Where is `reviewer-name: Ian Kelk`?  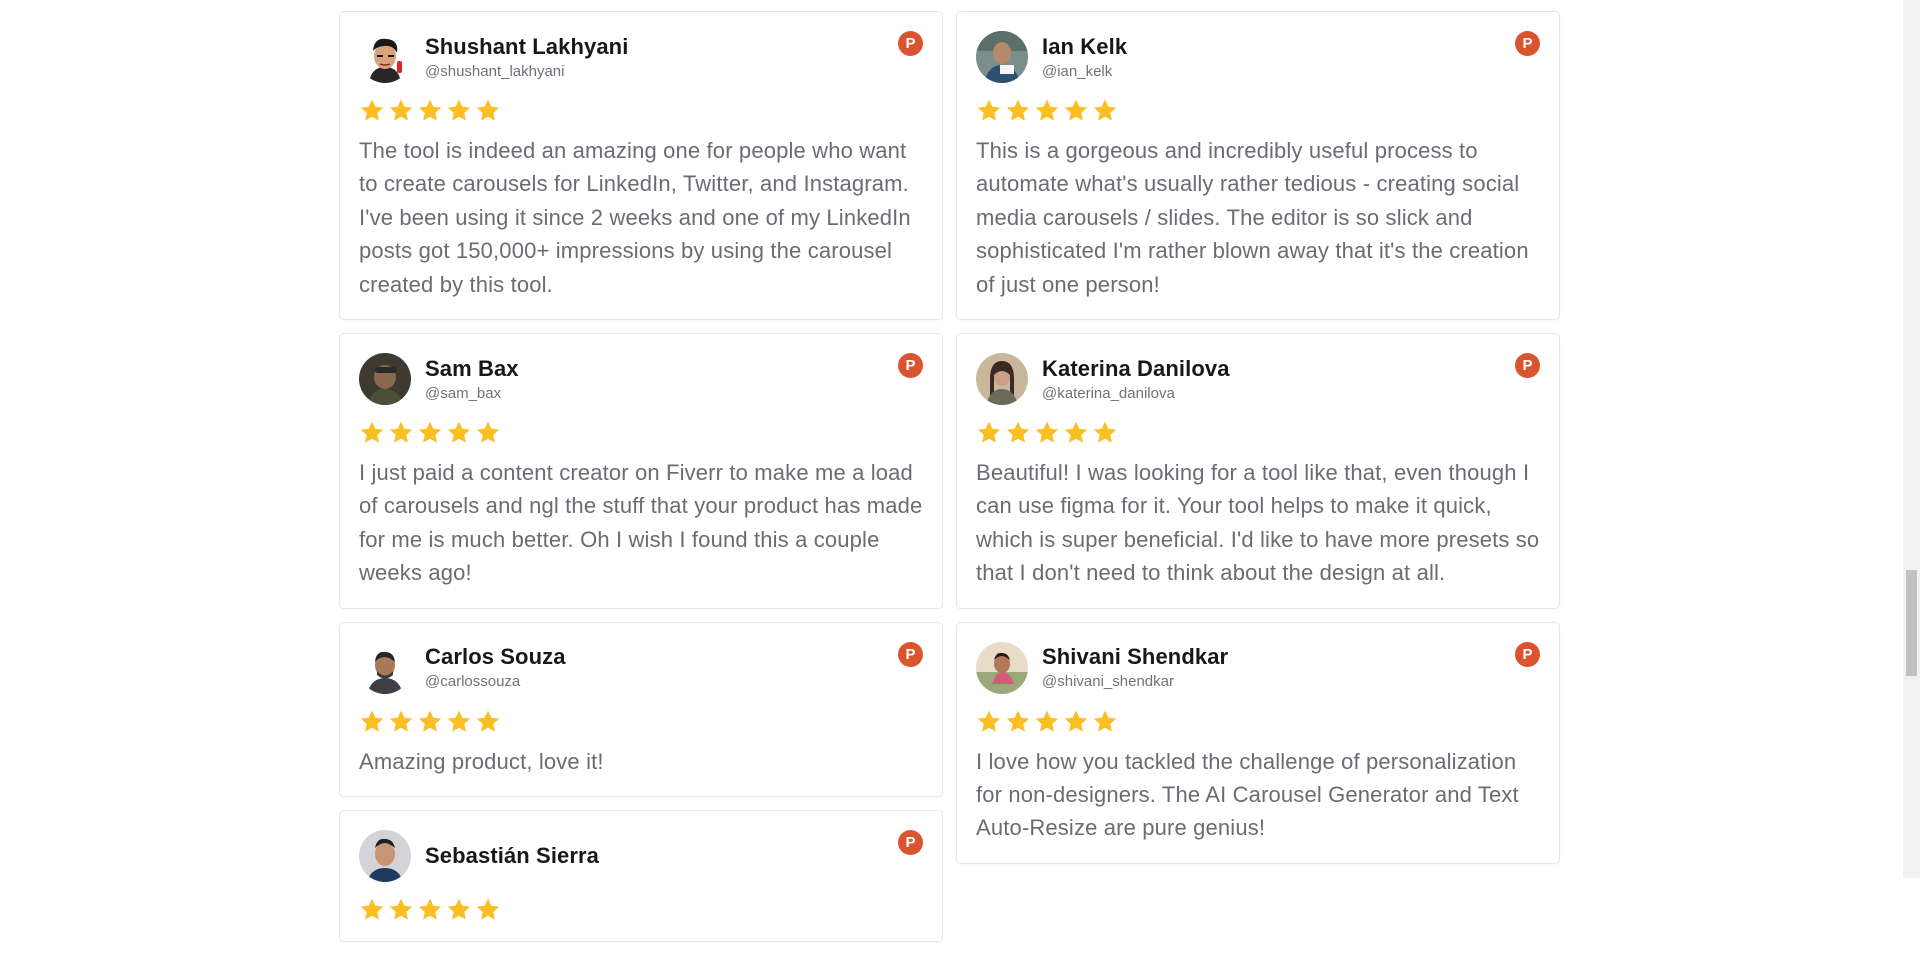
reviewer-name: Ian Kelk is located at coordinates (1085, 46).